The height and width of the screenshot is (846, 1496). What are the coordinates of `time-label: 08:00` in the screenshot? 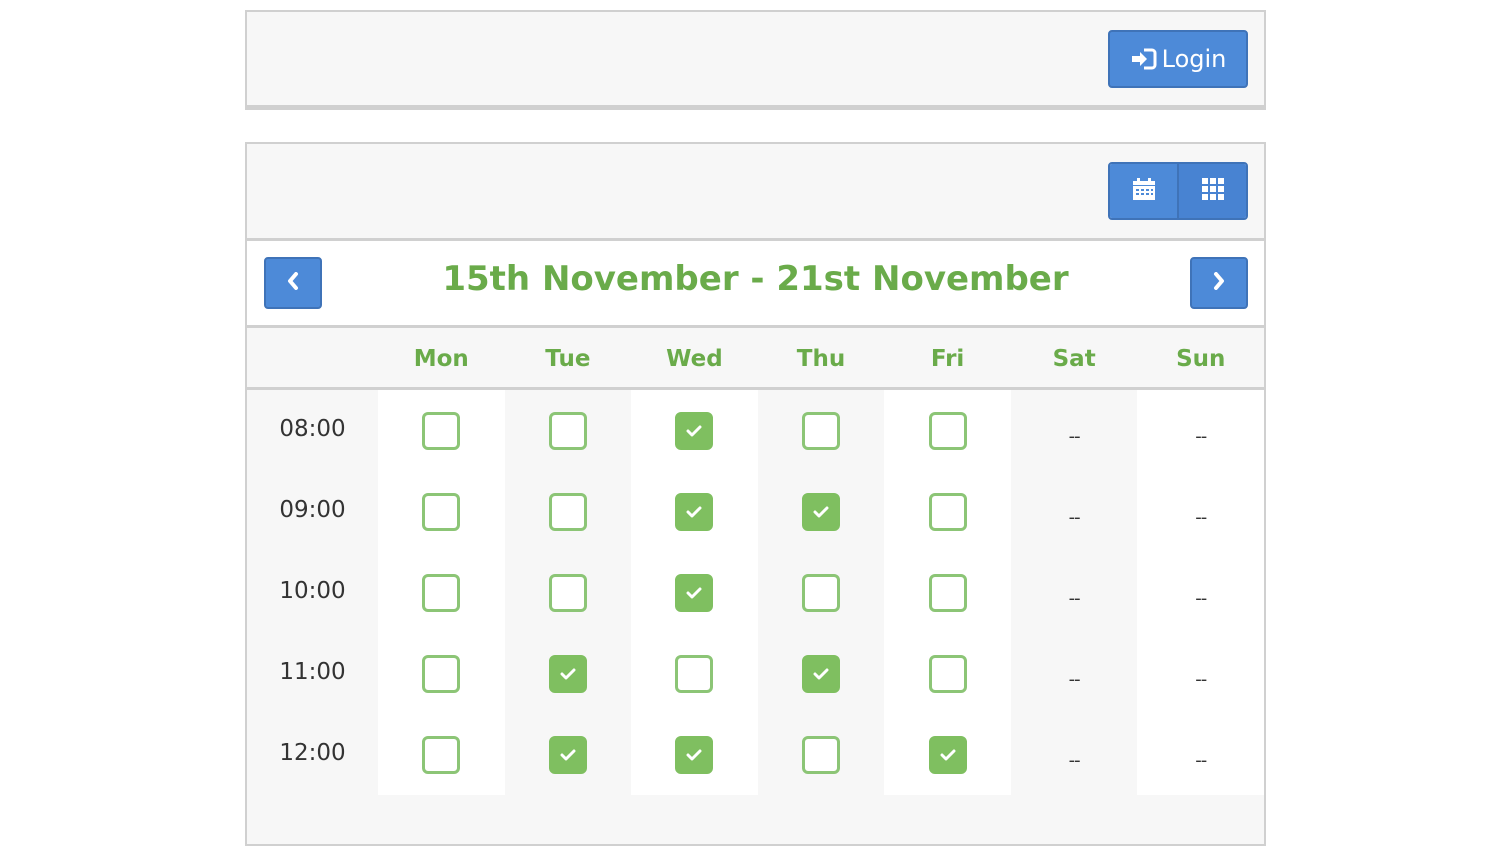 It's located at (312, 429).